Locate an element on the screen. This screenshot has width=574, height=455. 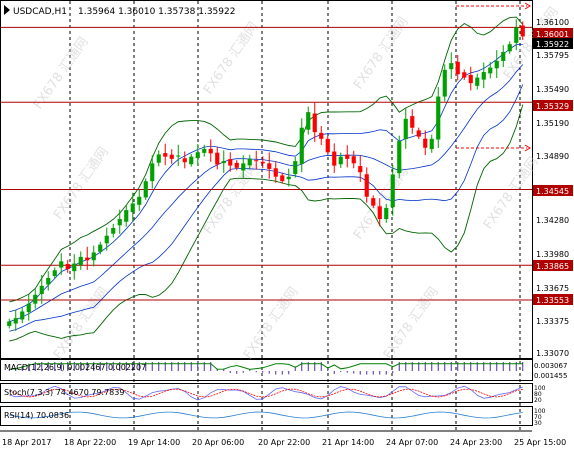
level-label: 1.33865 is located at coordinates (552, 266).